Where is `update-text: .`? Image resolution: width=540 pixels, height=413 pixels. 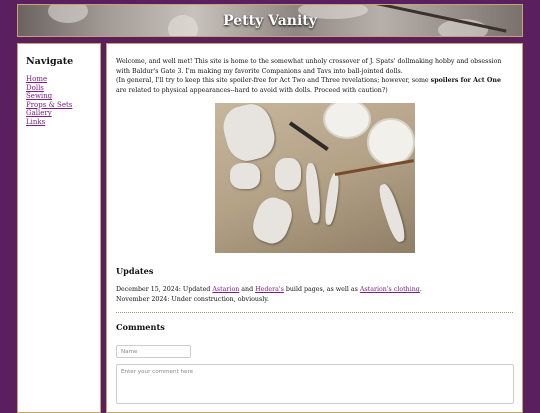
update-text: . is located at coordinates (420, 289).